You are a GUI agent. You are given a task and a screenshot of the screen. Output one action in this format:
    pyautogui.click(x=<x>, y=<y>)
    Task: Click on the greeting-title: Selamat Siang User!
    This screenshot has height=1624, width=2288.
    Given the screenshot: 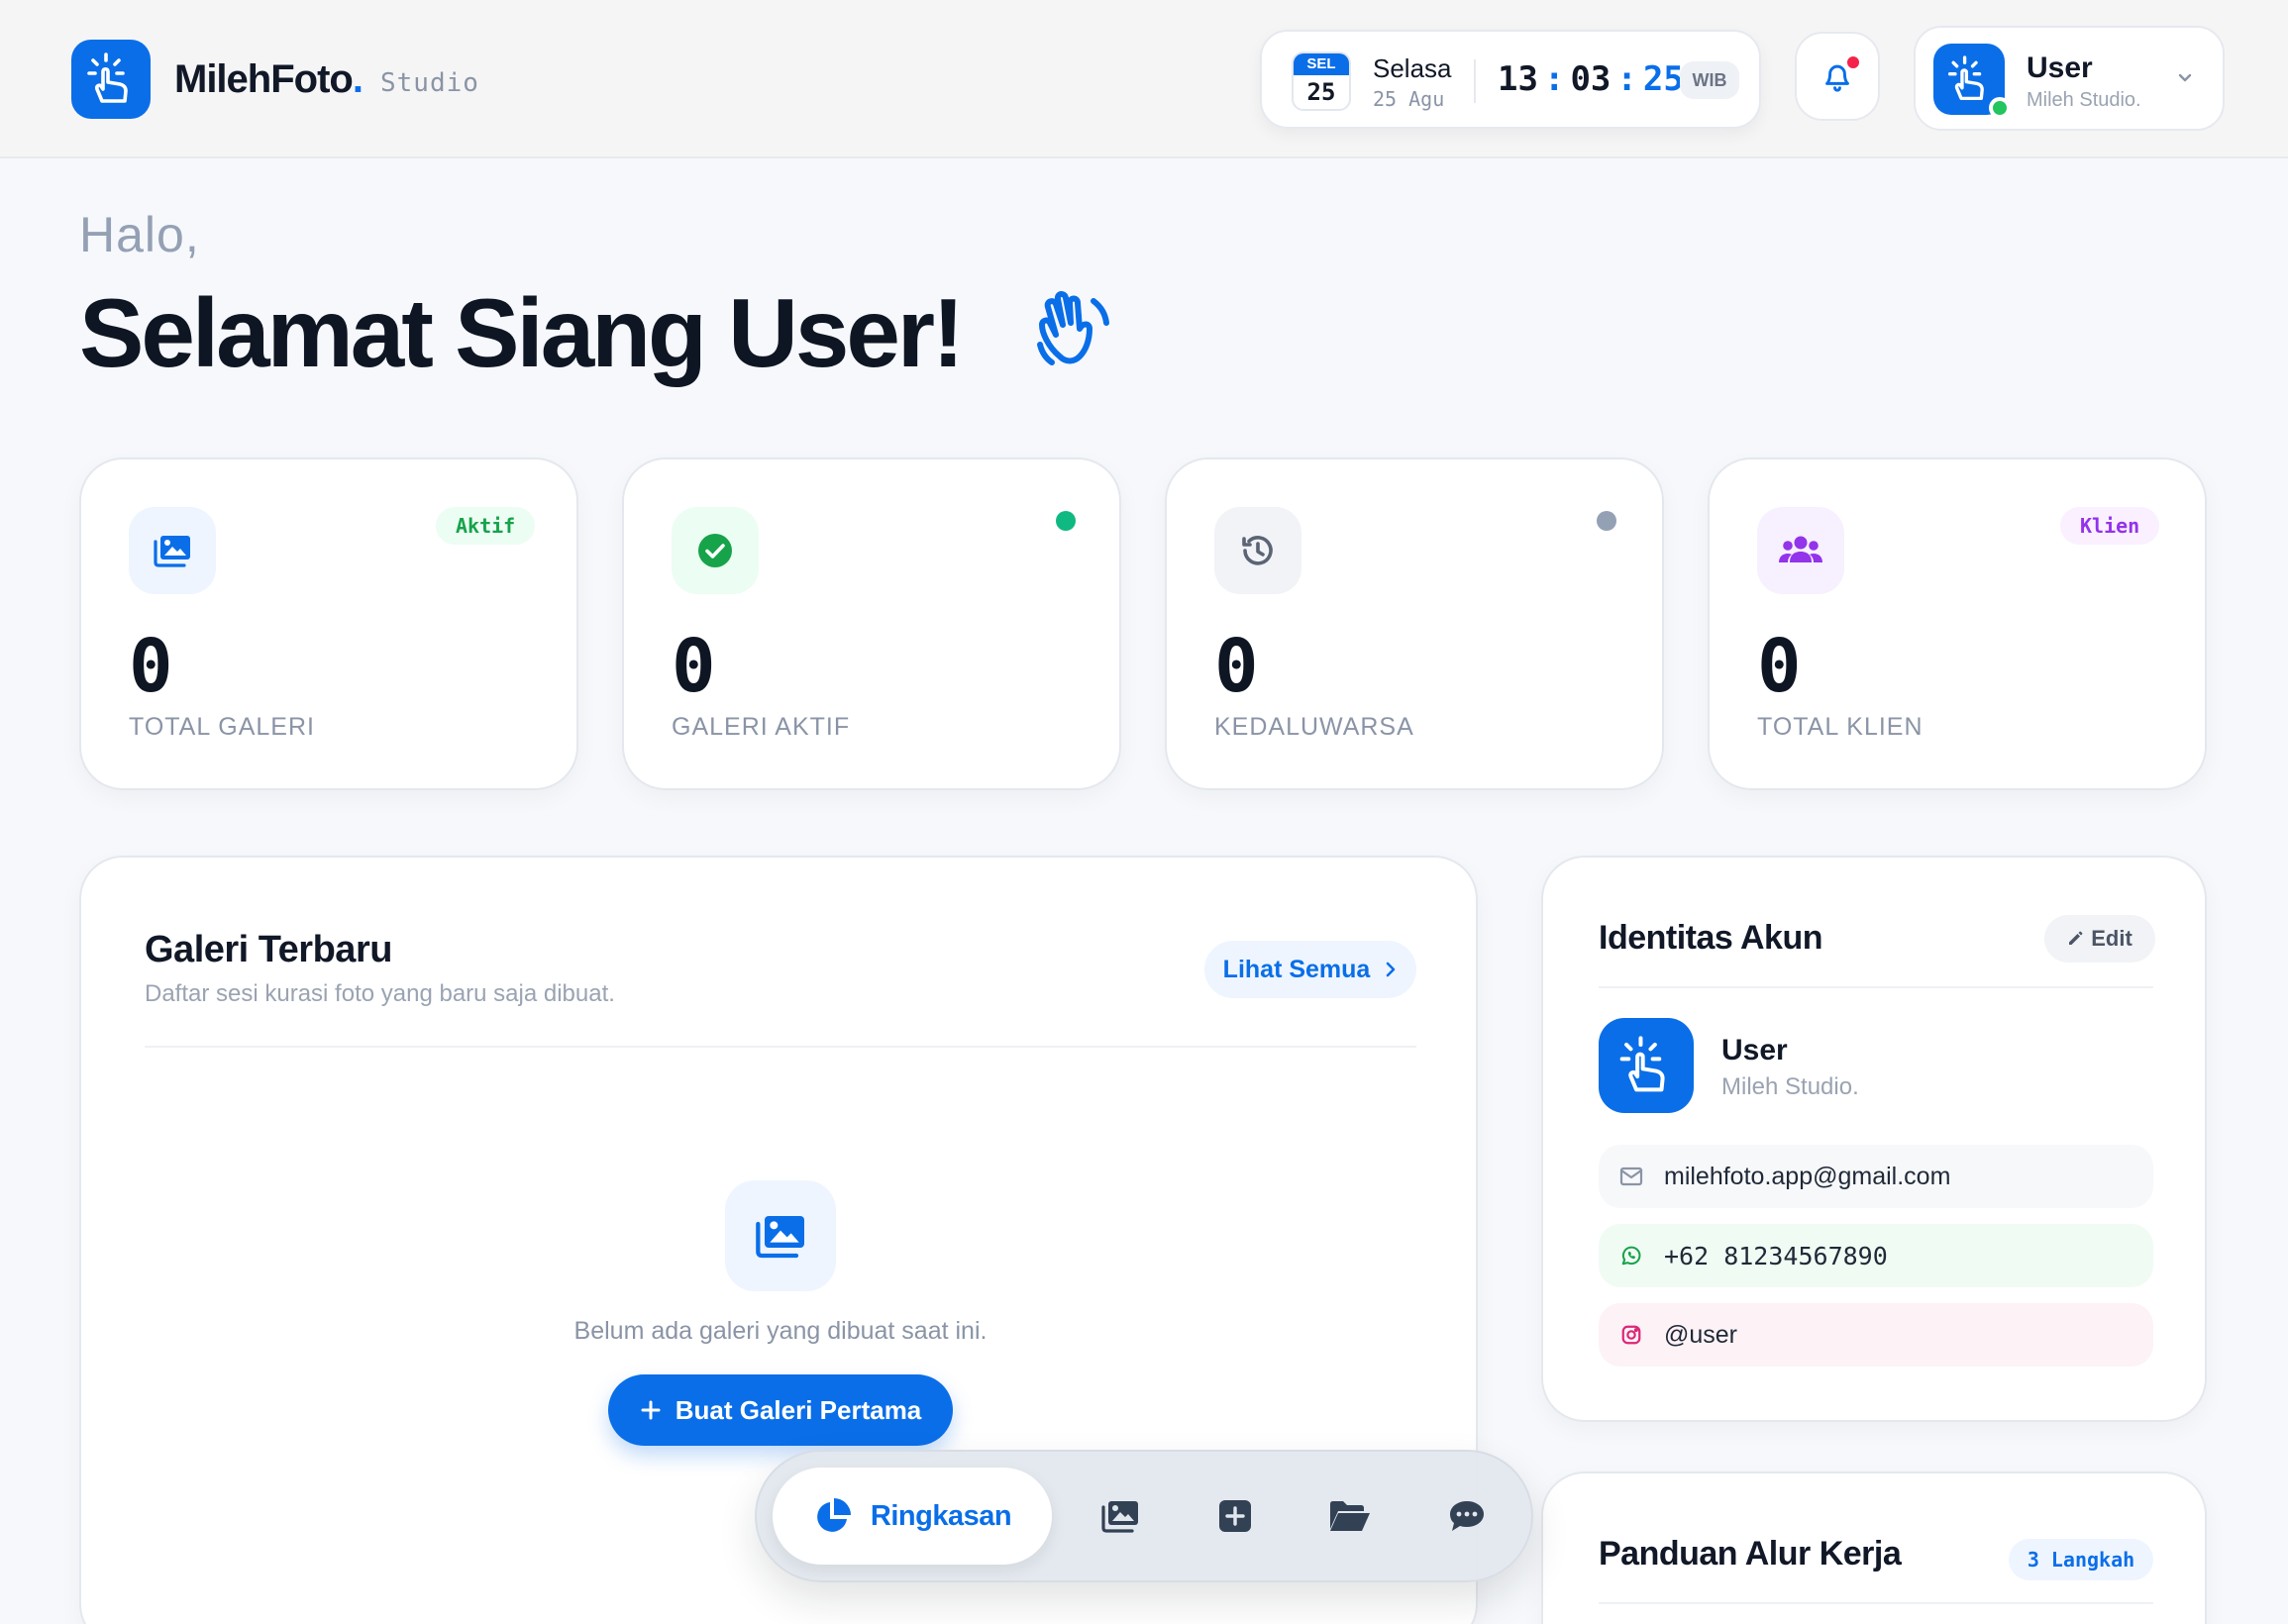 What is the action you would take?
    pyautogui.click(x=522, y=332)
    